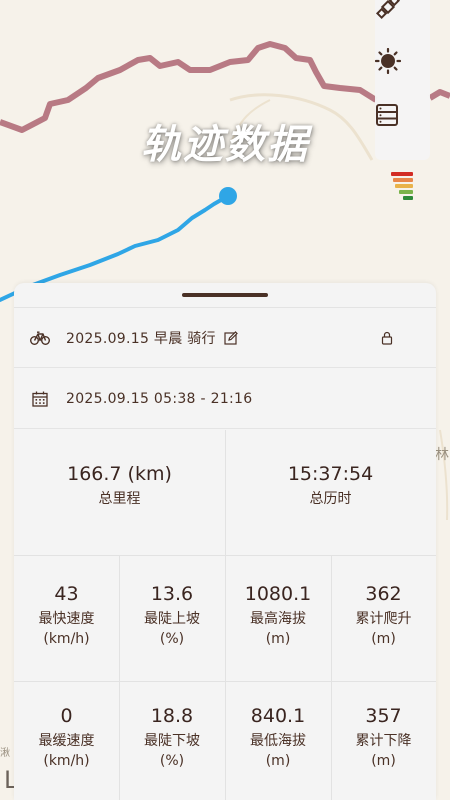 This screenshot has width=450, height=800. Describe the element at coordinates (402, 123) in the screenshot. I see `layers-button` at that location.